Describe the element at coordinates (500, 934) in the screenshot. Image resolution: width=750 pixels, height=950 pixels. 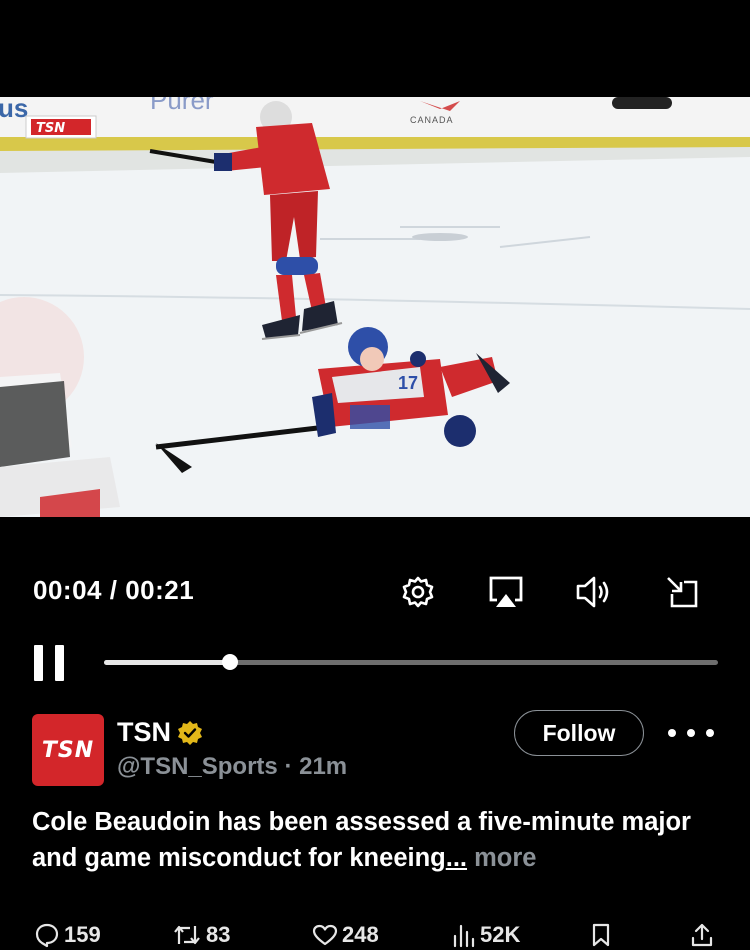
I see `view-count: 52K` at that location.